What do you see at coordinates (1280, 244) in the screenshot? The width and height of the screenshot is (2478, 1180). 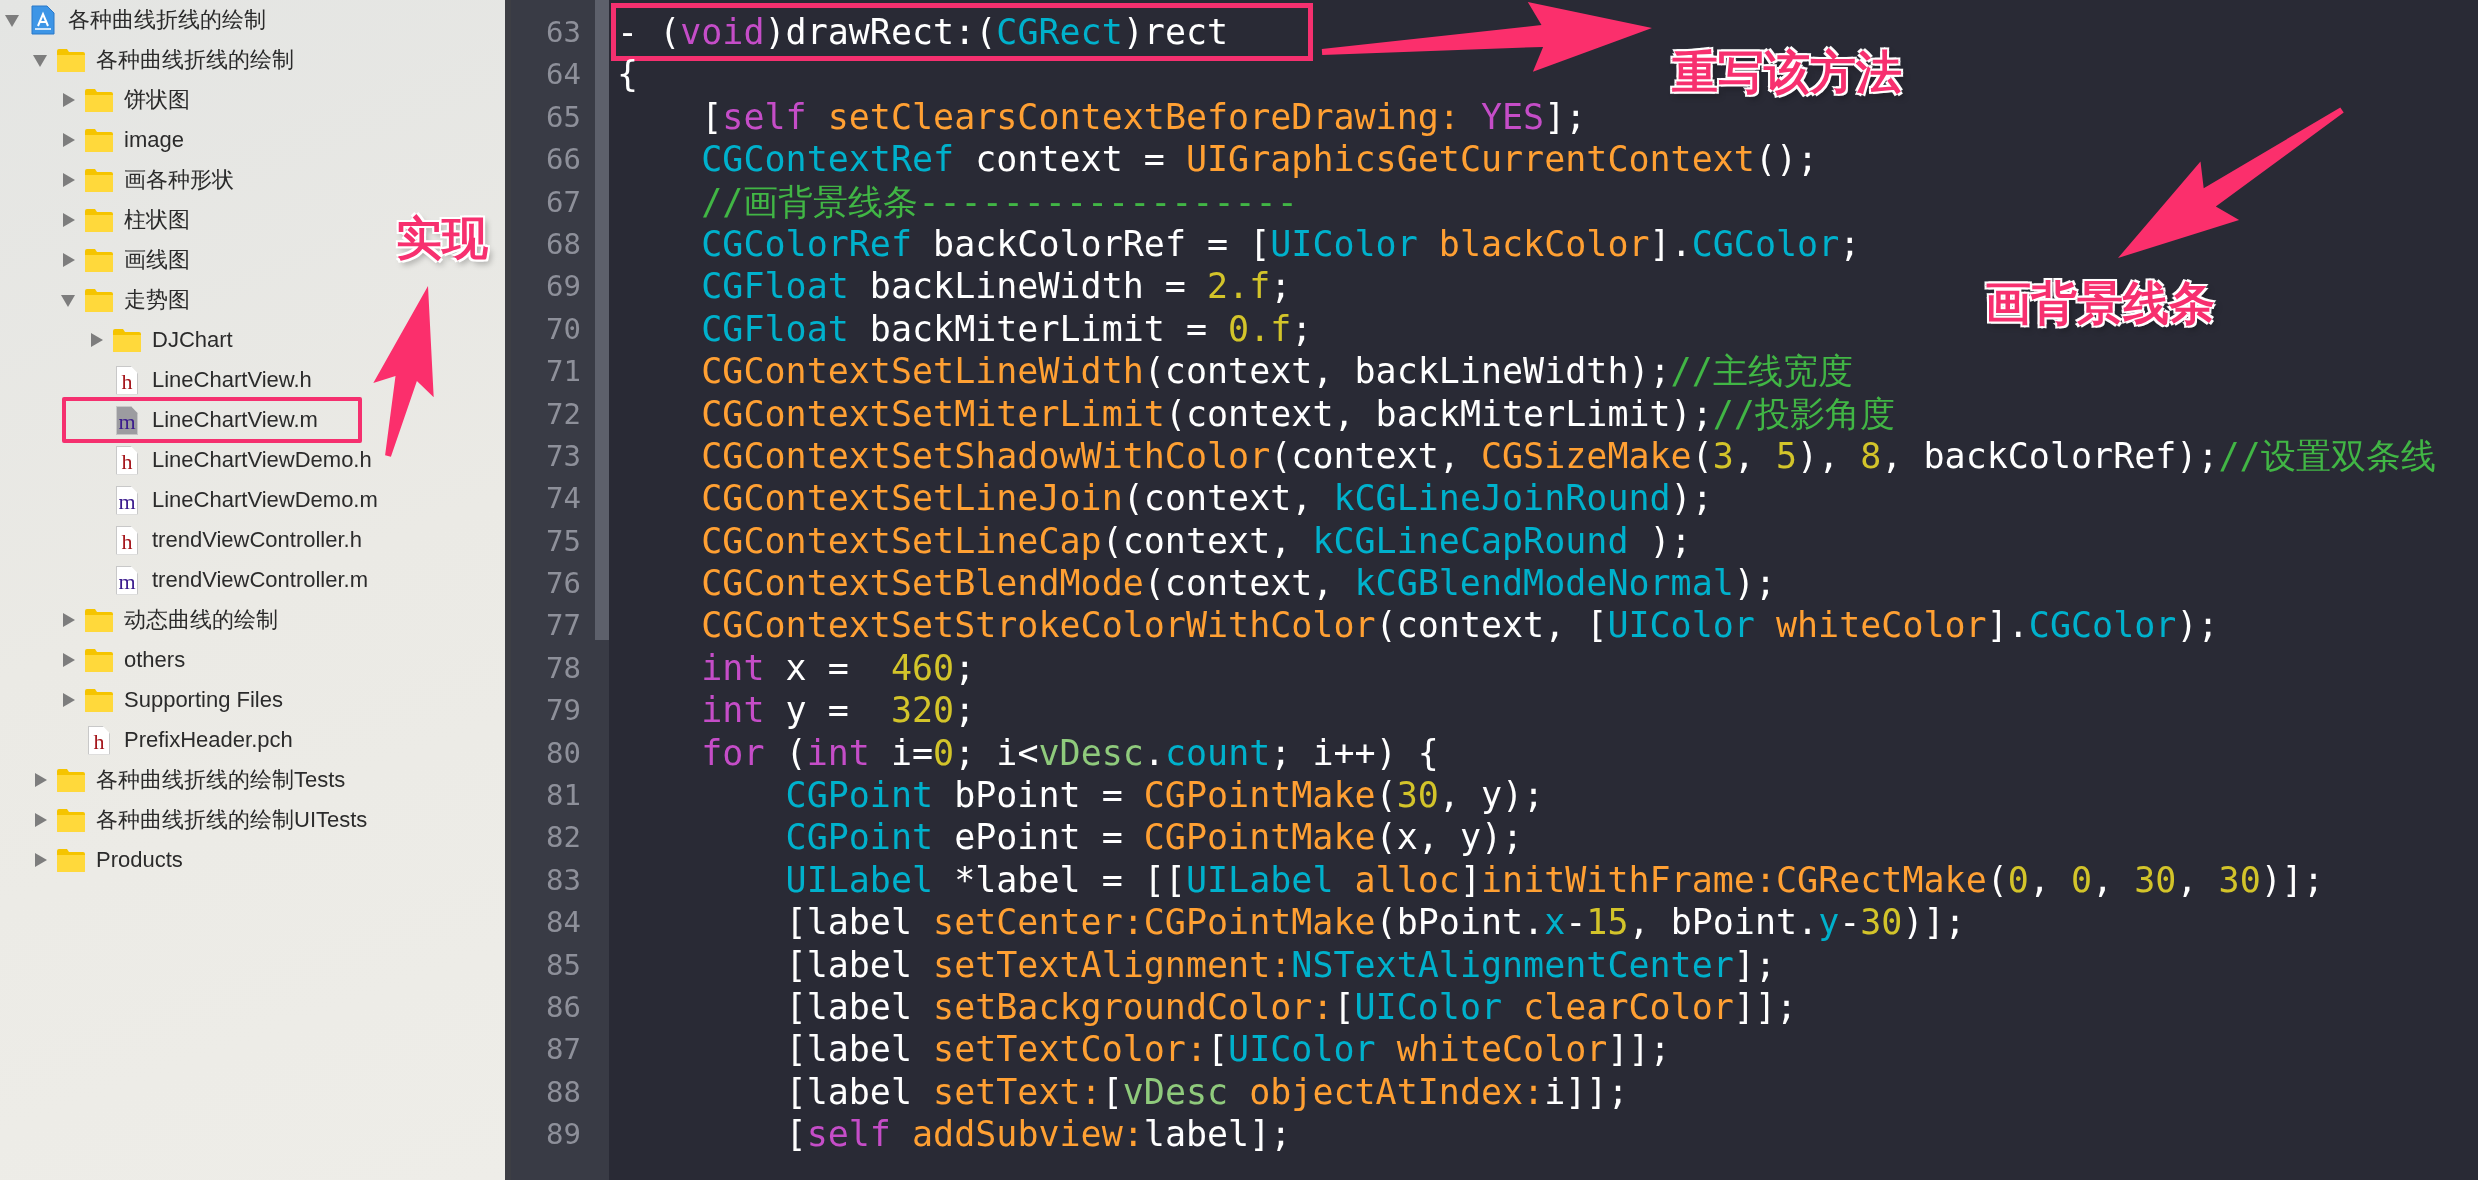 I see `code-line: CGColorRef backColorRef = [UIColor blackColor].CGColor;` at bounding box center [1280, 244].